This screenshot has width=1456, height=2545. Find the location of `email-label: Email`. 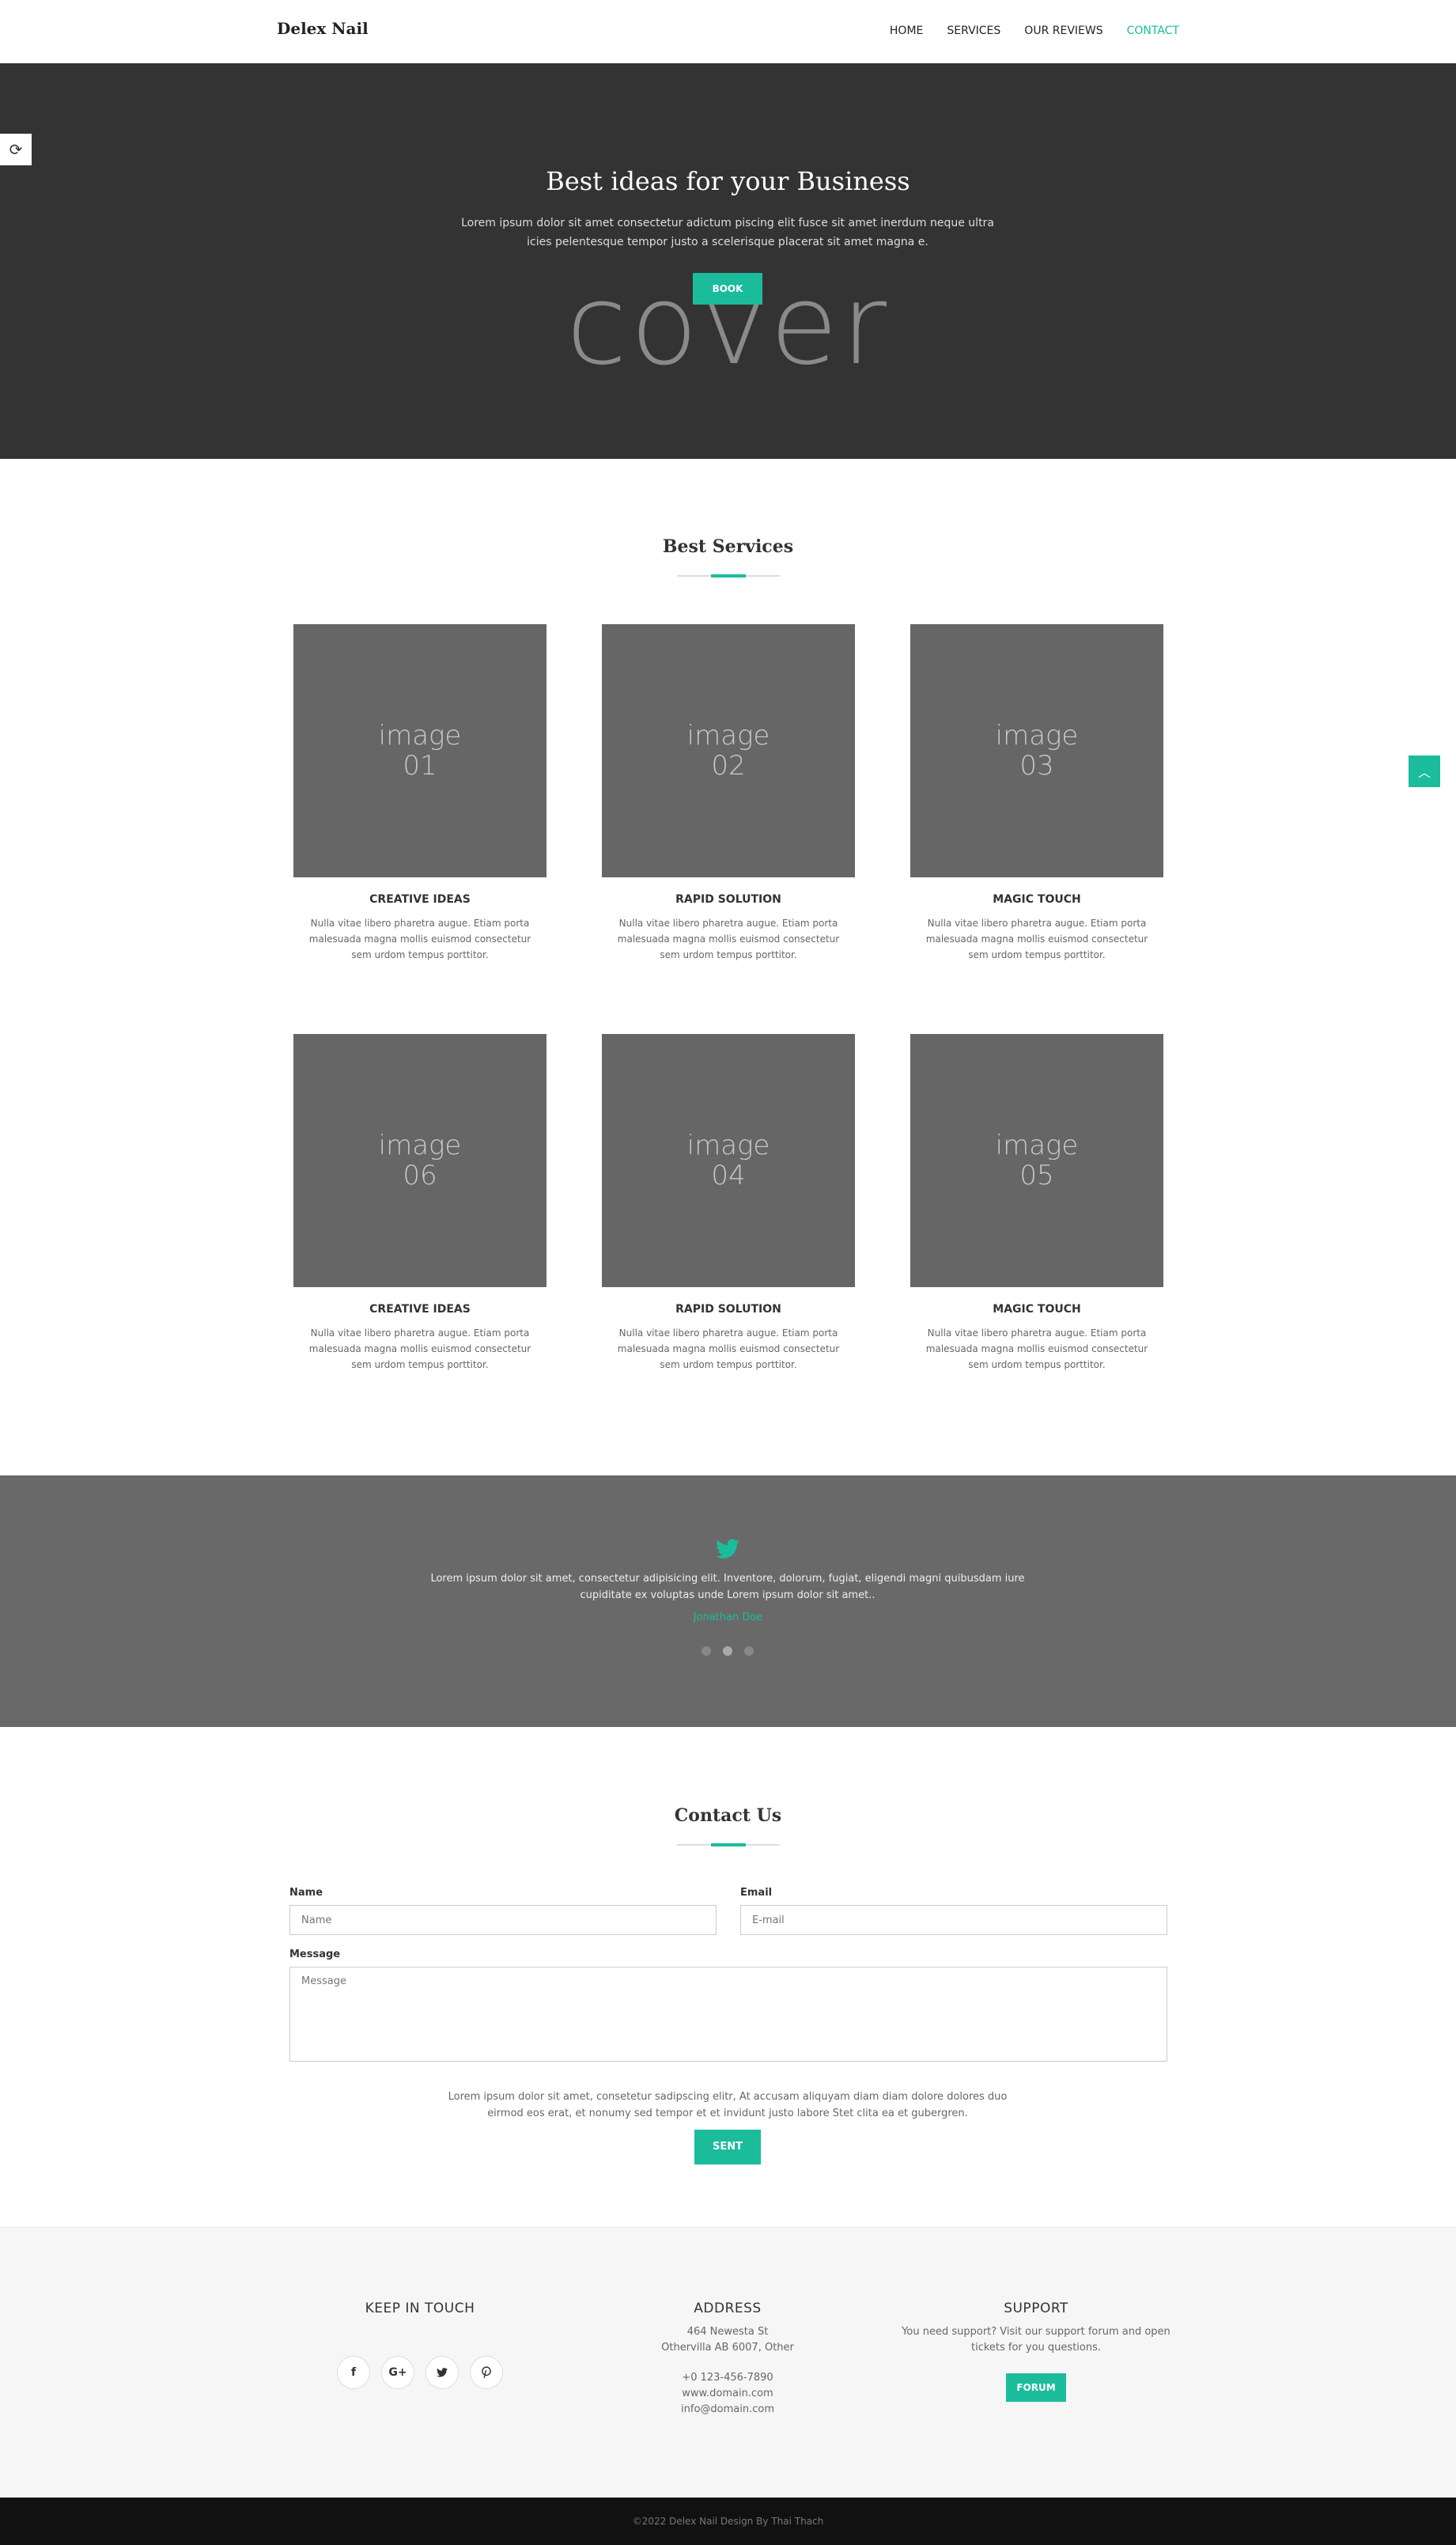

email-label: Email is located at coordinates (756, 1893).